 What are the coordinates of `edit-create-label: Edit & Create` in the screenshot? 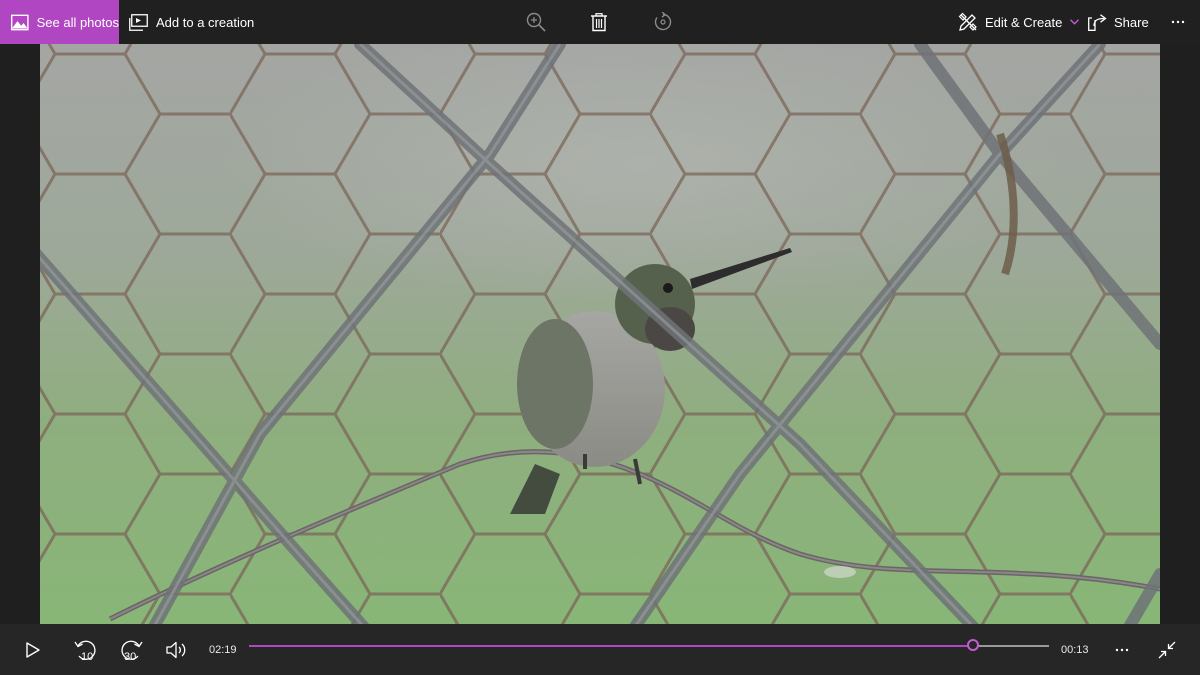 It's located at (1024, 22).